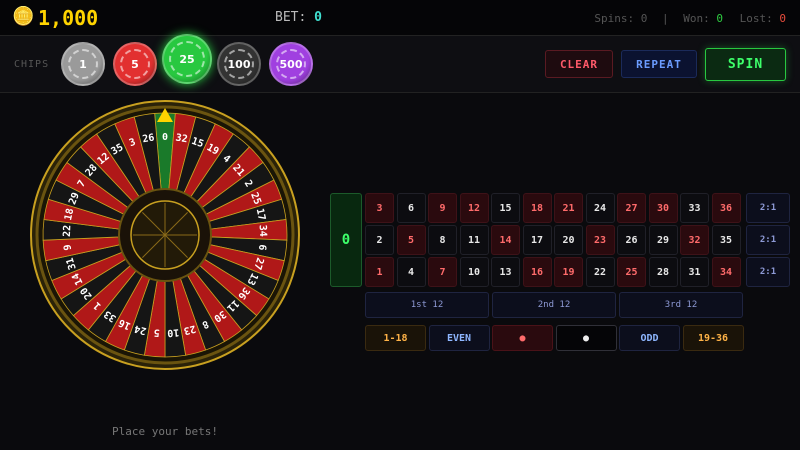  I want to click on bet-number-15: 15, so click(505, 208).